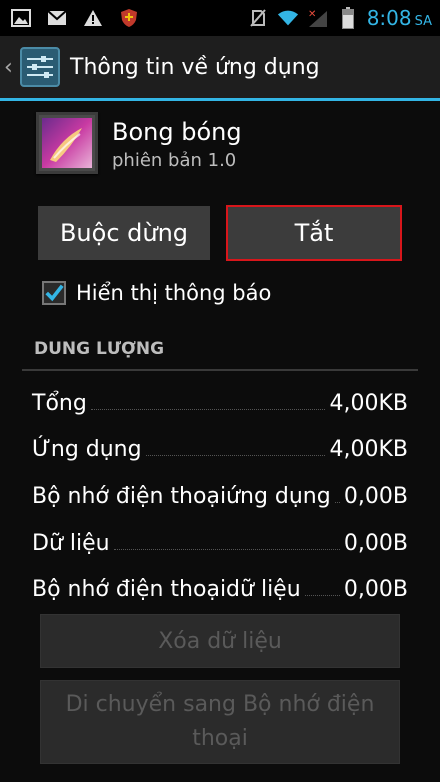 This screenshot has height=782, width=440. Describe the element at coordinates (220, 445) in the screenshot. I see `storage-row-app: Ứng dụng 4,00KB` at that location.